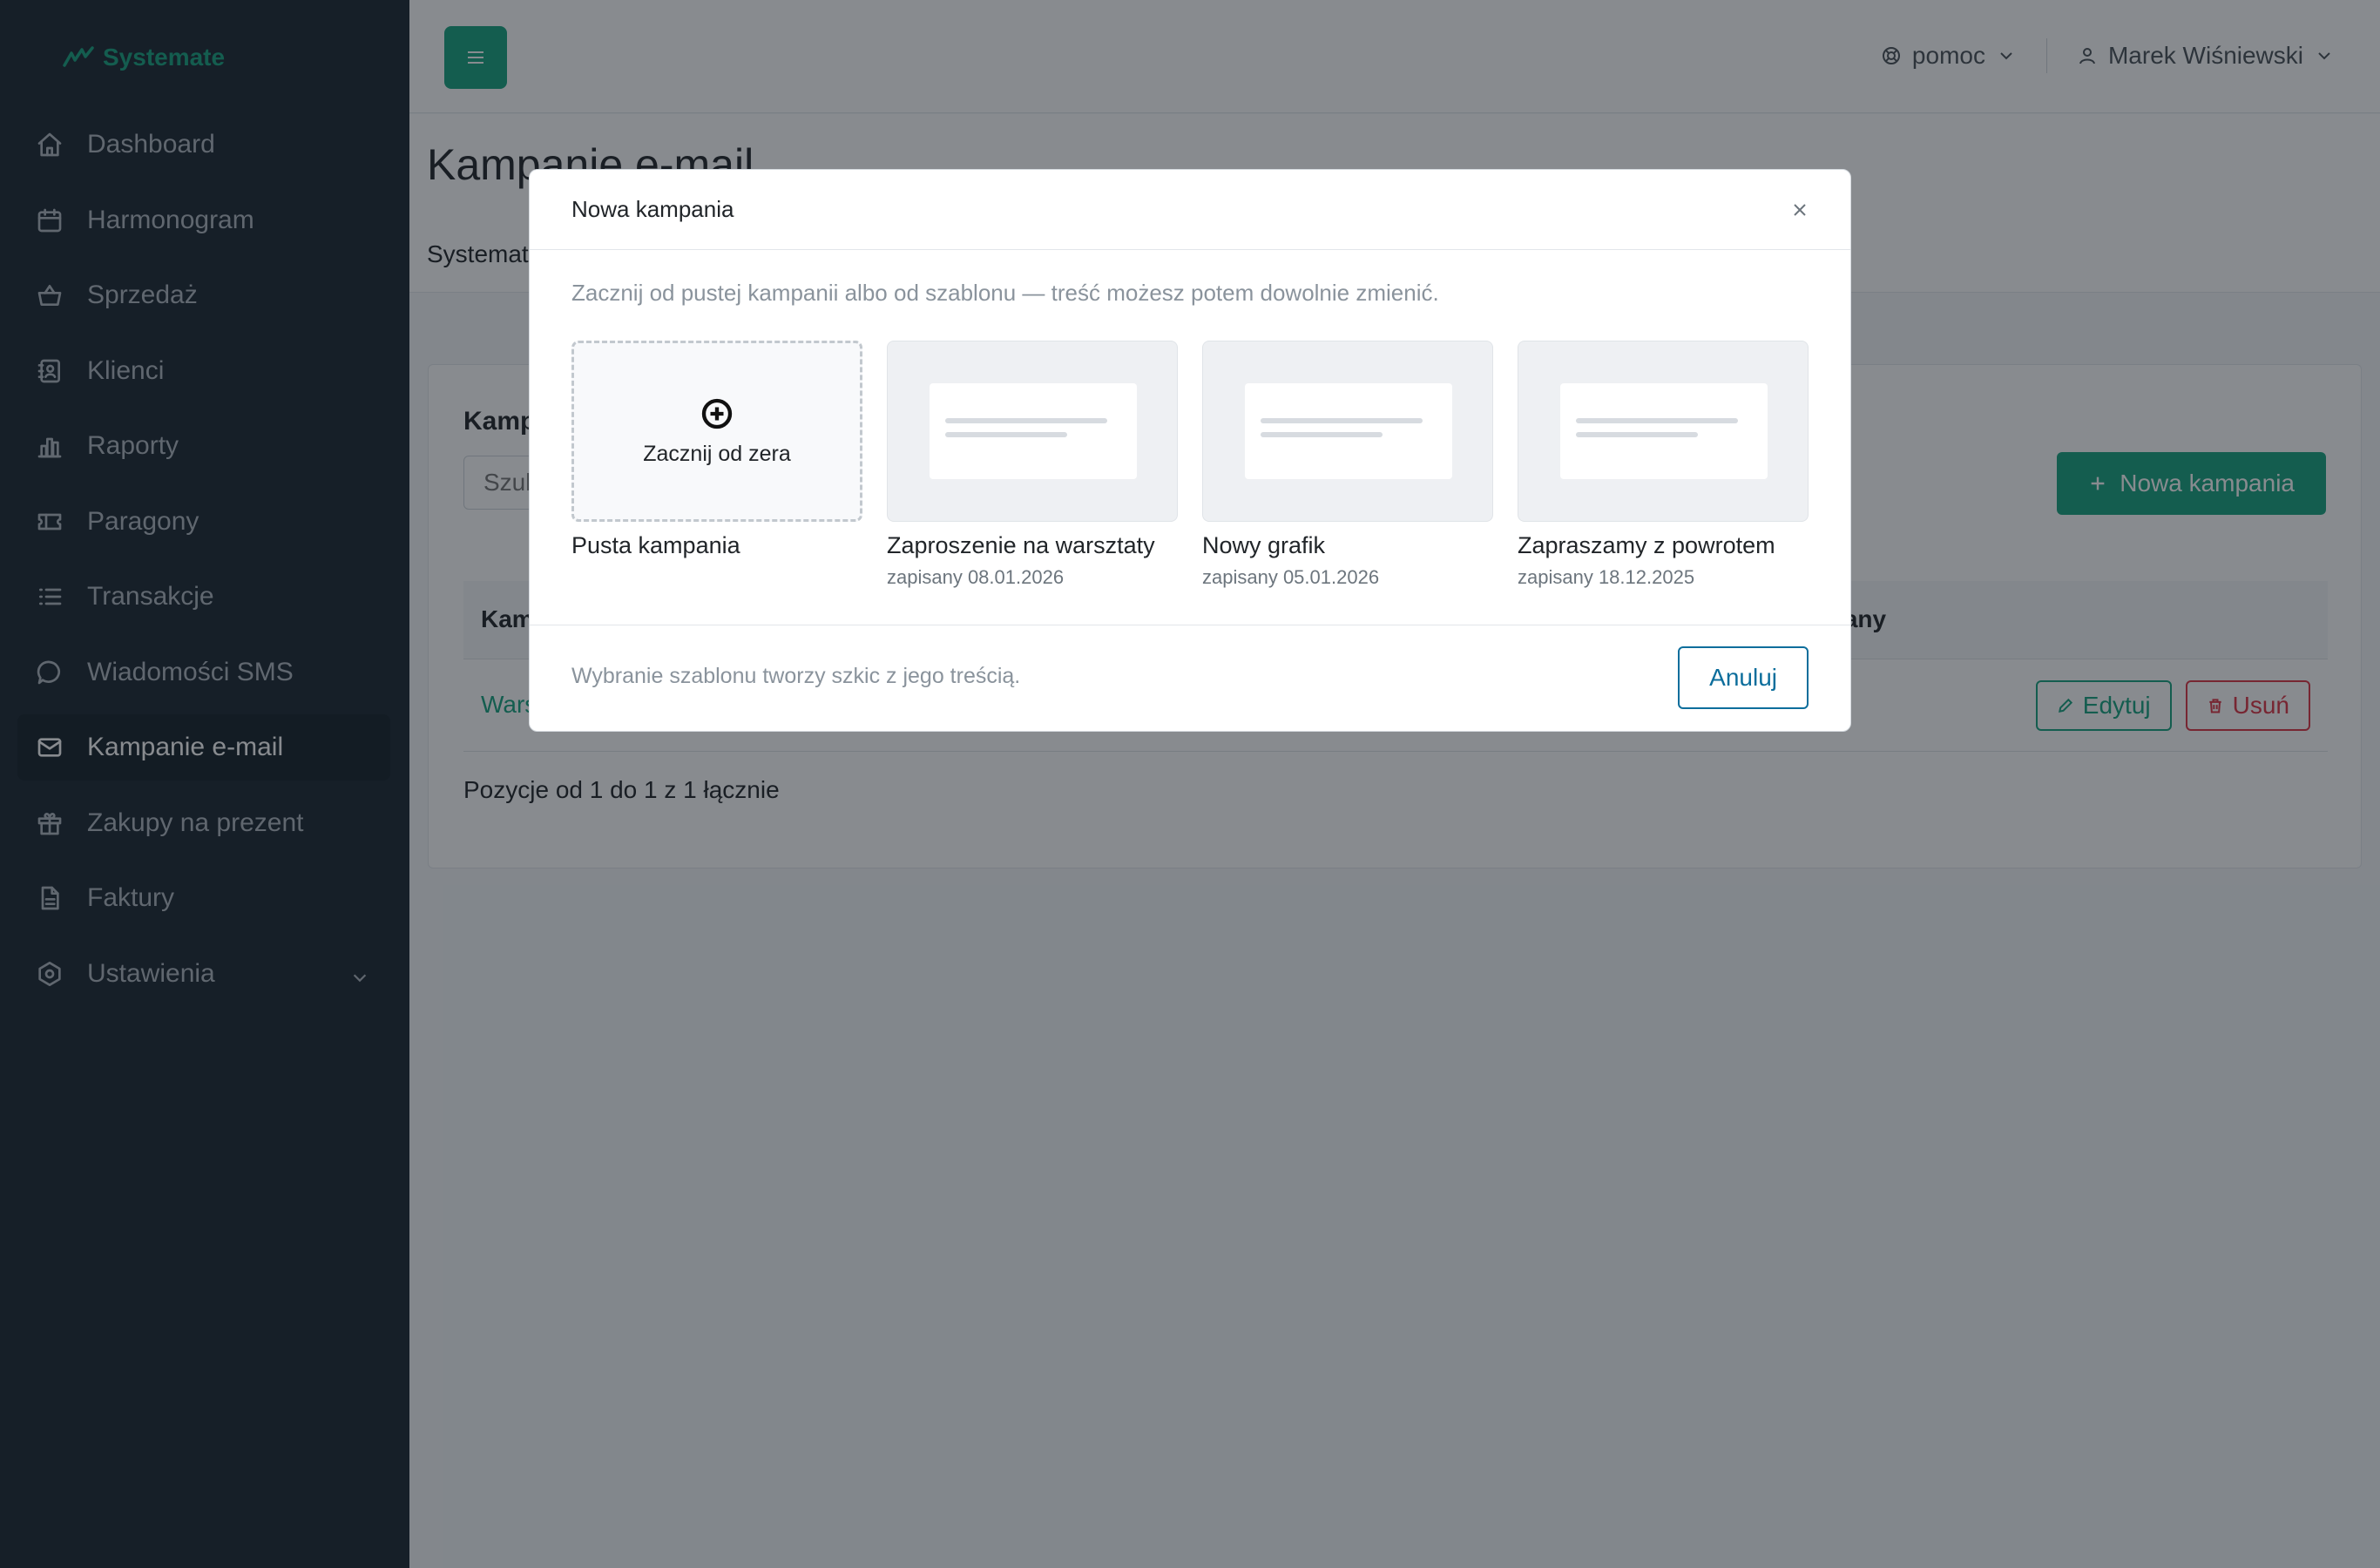 Image resolution: width=2380 pixels, height=1568 pixels. What do you see at coordinates (1190, 210) in the screenshot?
I see `modal-header: Nowa kampania` at bounding box center [1190, 210].